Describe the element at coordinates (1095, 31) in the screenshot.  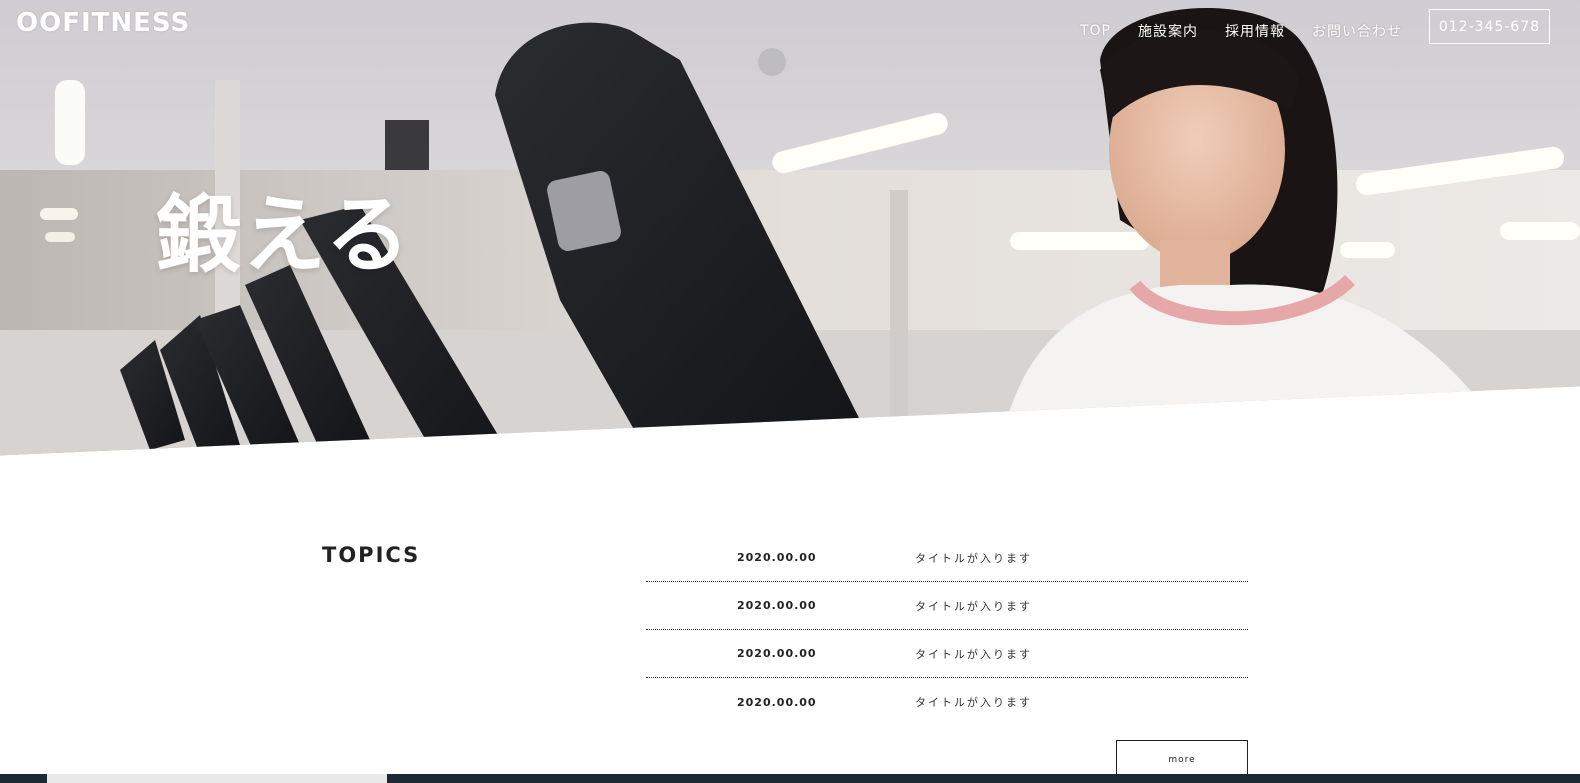
I see `nav-top: TOP` at that location.